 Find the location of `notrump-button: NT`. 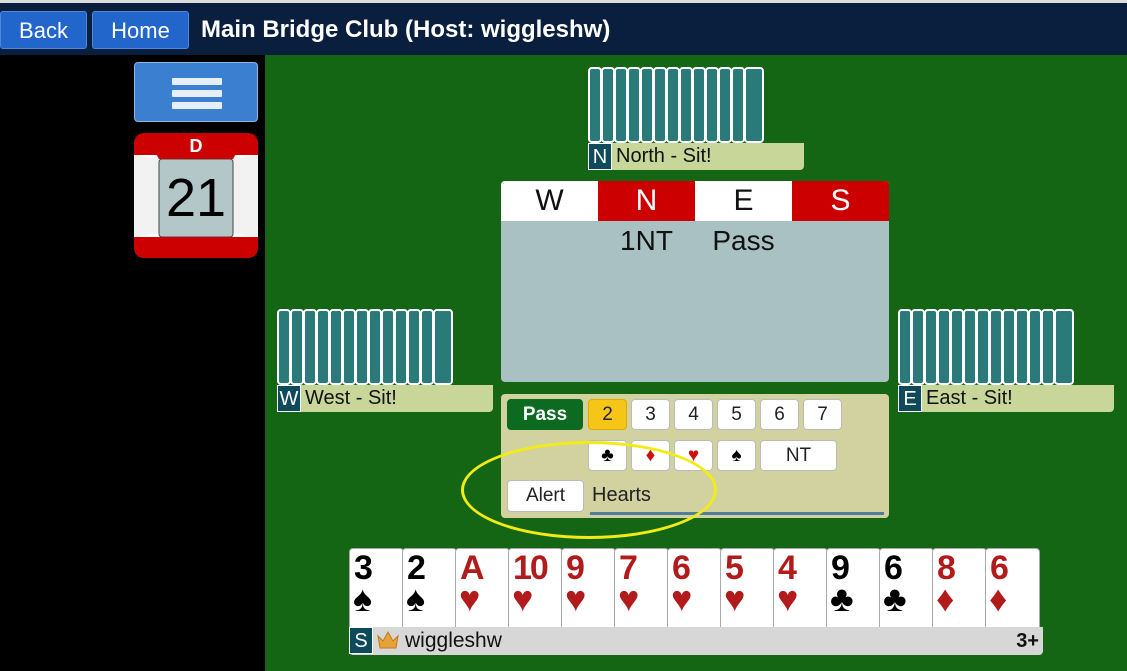

notrump-button: NT is located at coordinates (798, 455).